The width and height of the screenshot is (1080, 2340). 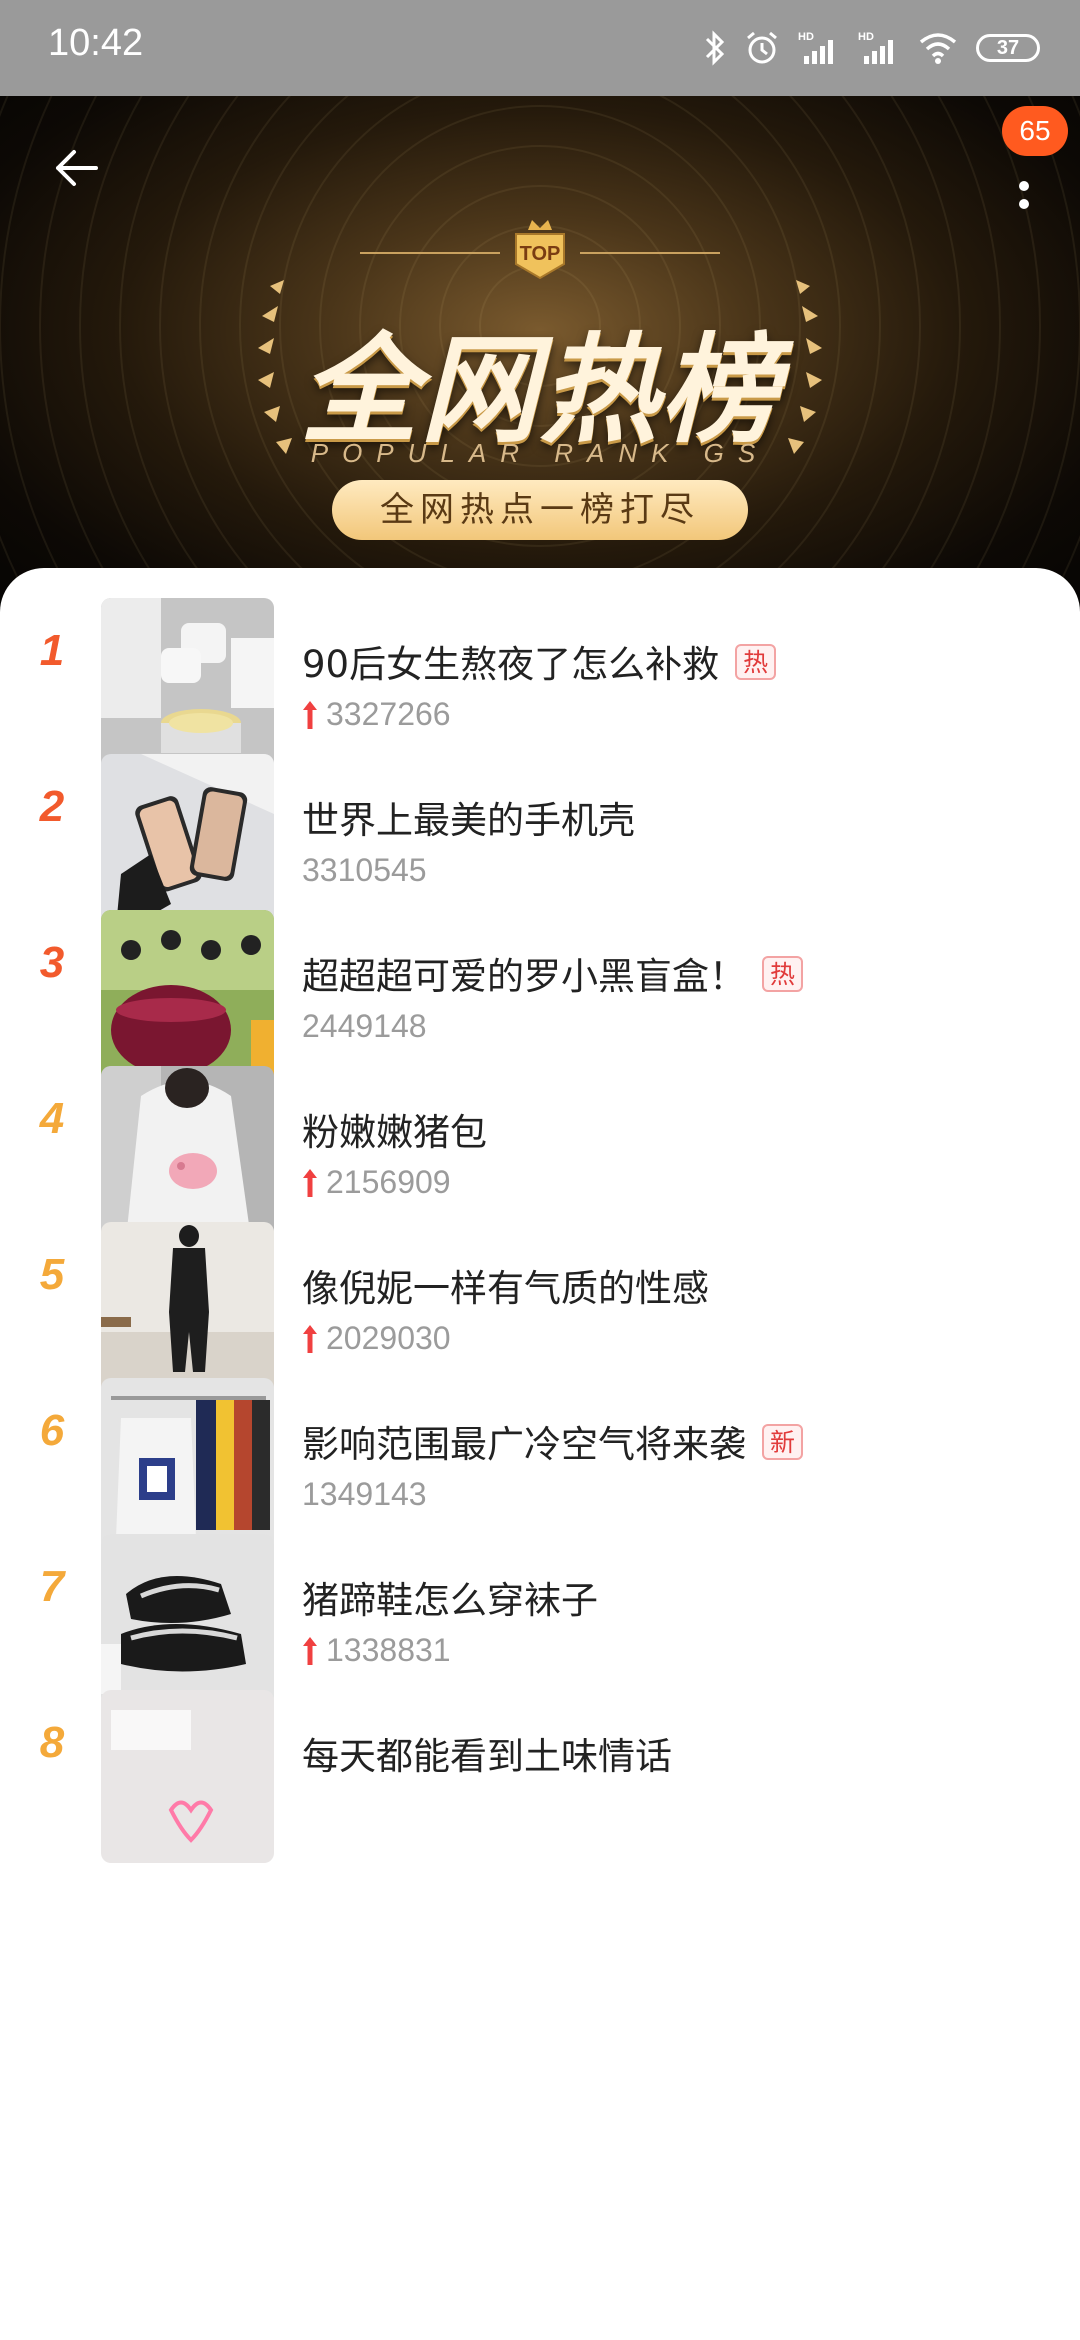 I want to click on status-icons: HD HD 37, so click(x=872, y=48).